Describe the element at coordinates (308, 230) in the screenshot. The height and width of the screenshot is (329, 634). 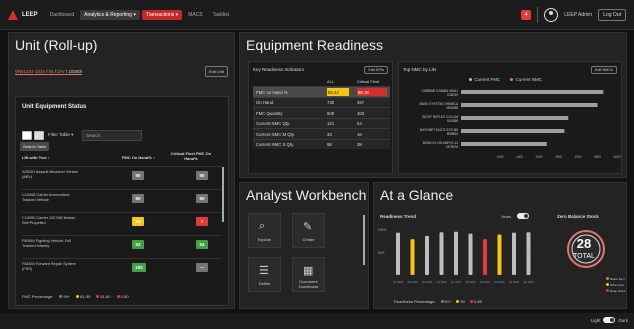
I see `create-tile: ✎ Create` at that location.